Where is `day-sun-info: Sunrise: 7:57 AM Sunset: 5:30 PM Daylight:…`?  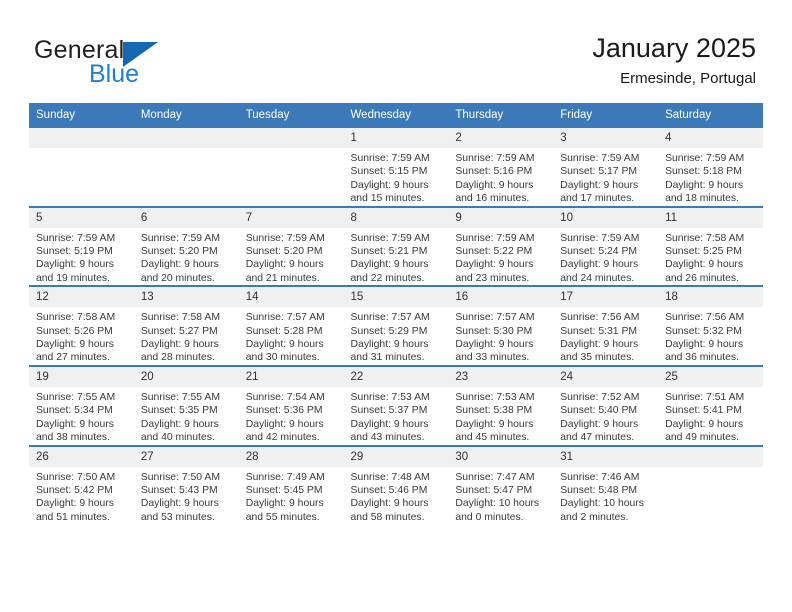
day-sun-info: Sunrise: 7:57 AM Sunset: 5:30 PM Daylight:… is located at coordinates (500, 336).